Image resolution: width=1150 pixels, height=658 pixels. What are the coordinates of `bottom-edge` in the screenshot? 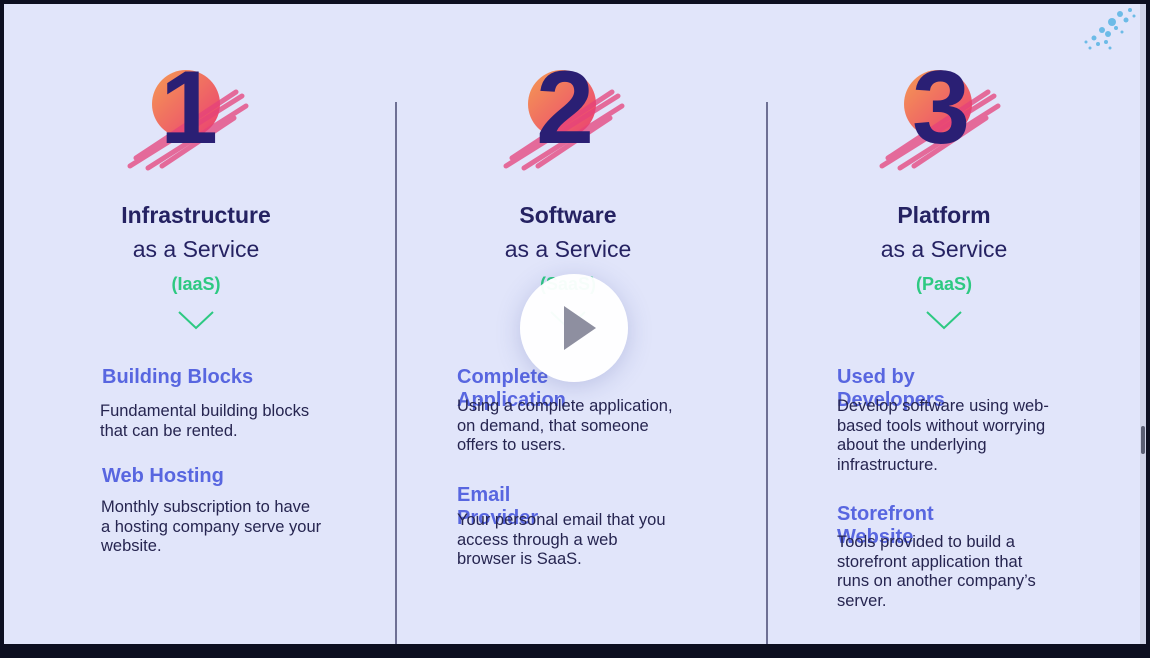 It's located at (575, 651).